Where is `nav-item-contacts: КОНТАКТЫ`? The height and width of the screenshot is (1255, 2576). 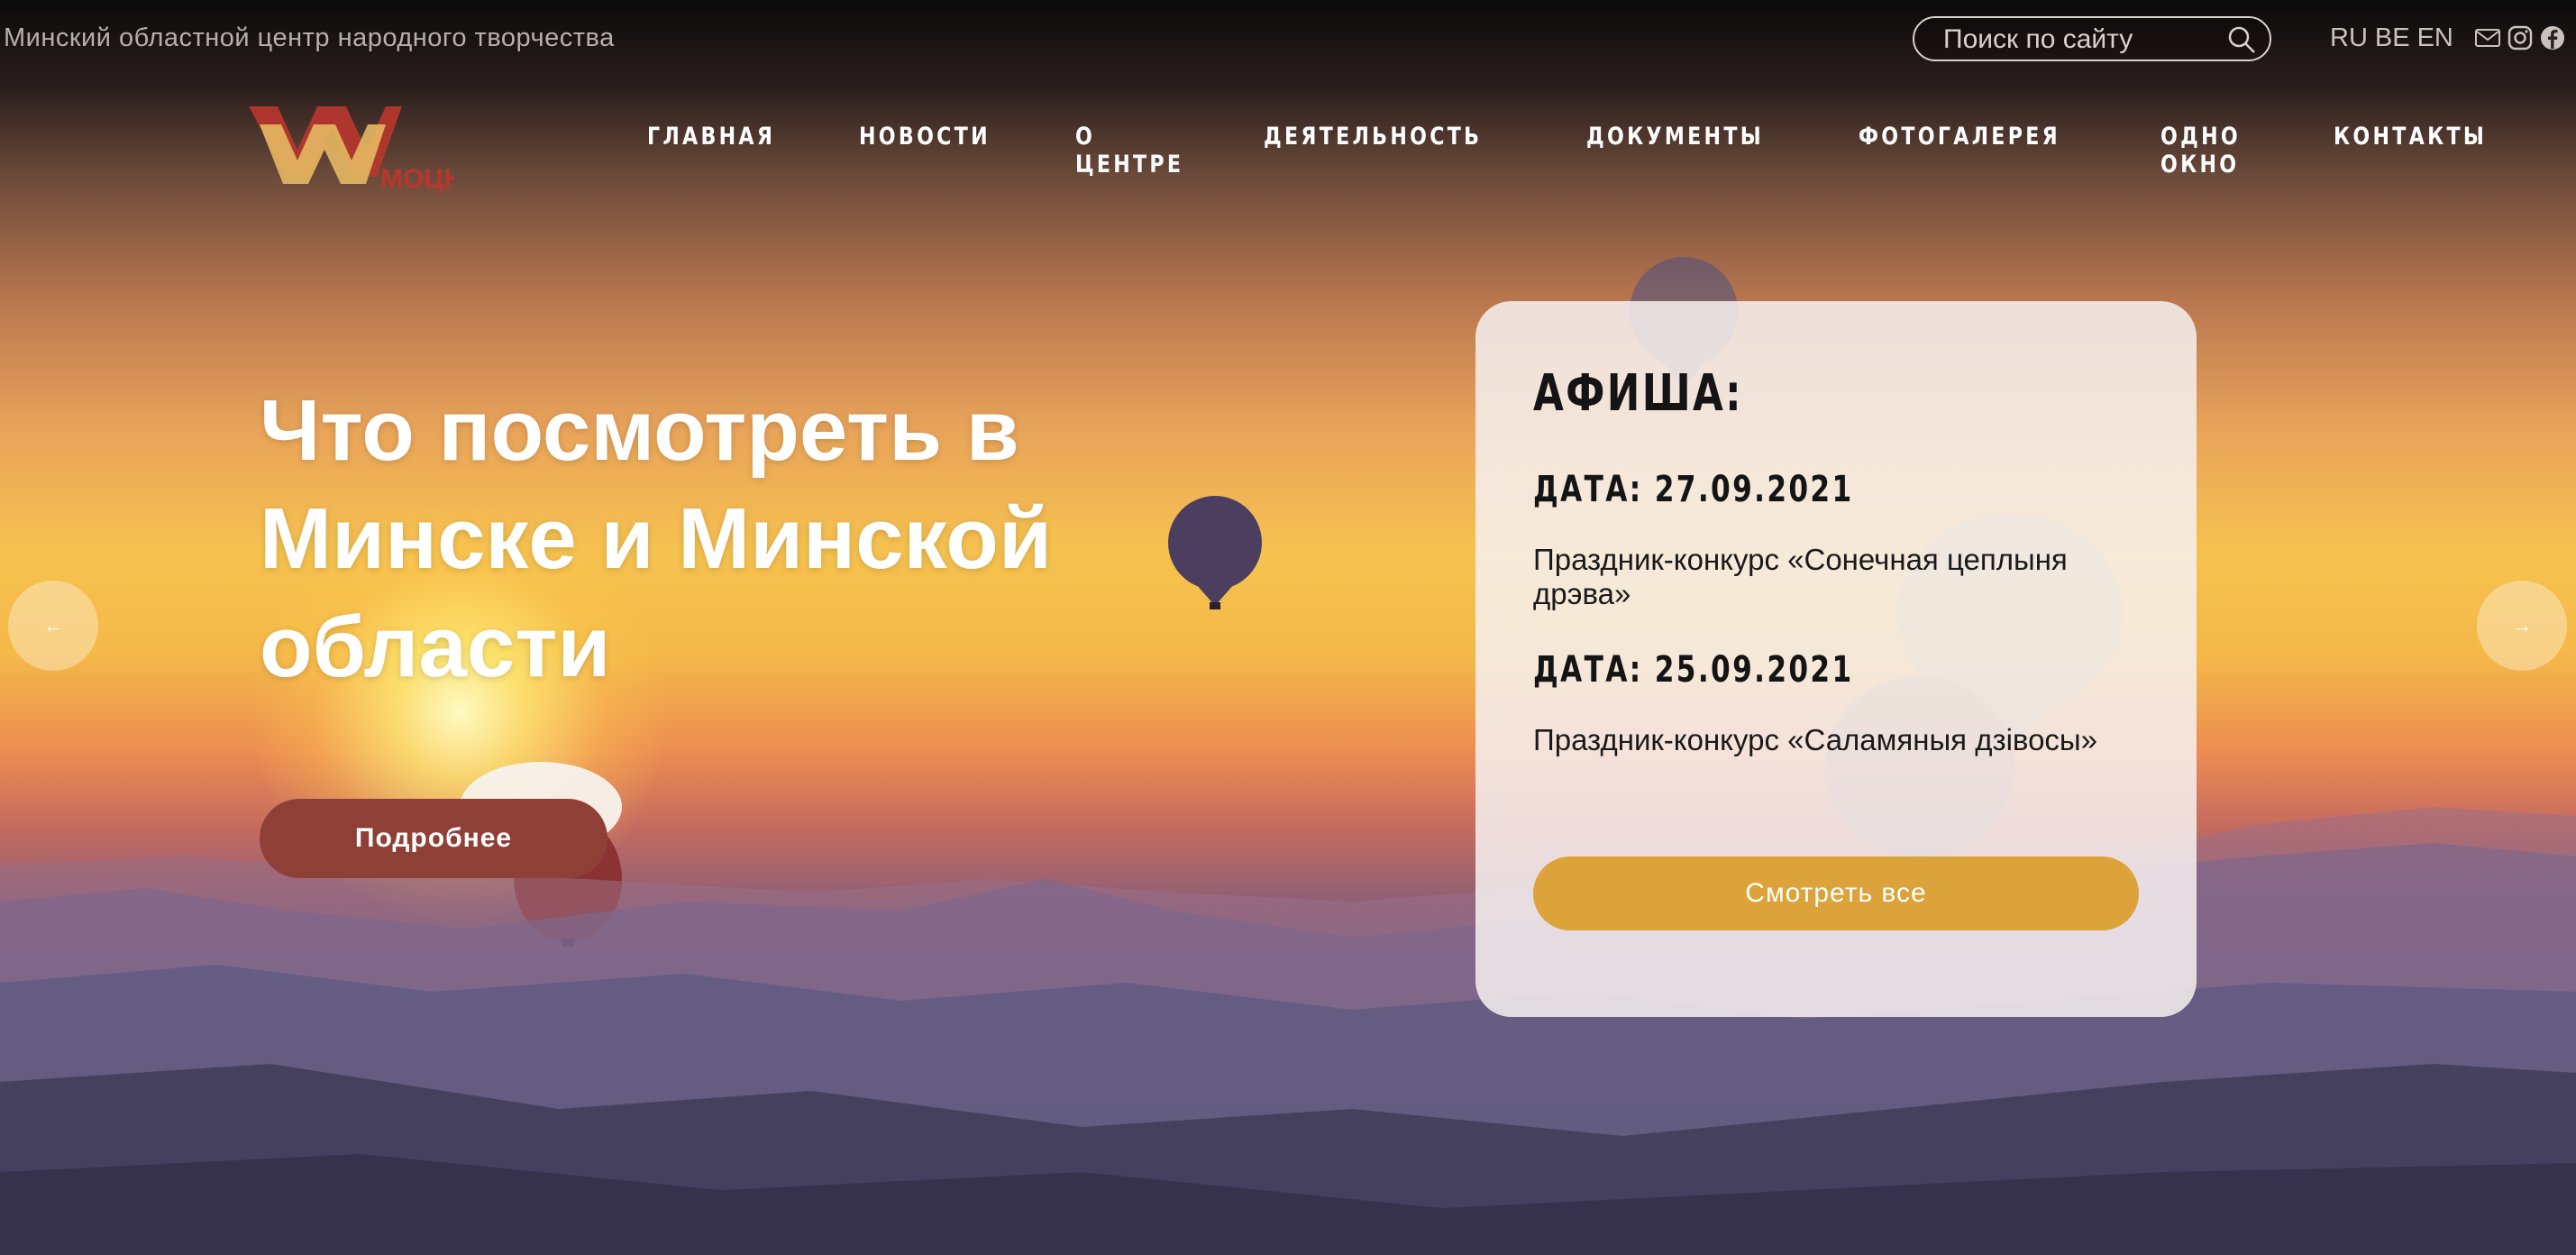 nav-item-contacts: КОНТАКТЫ is located at coordinates (2410, 151).